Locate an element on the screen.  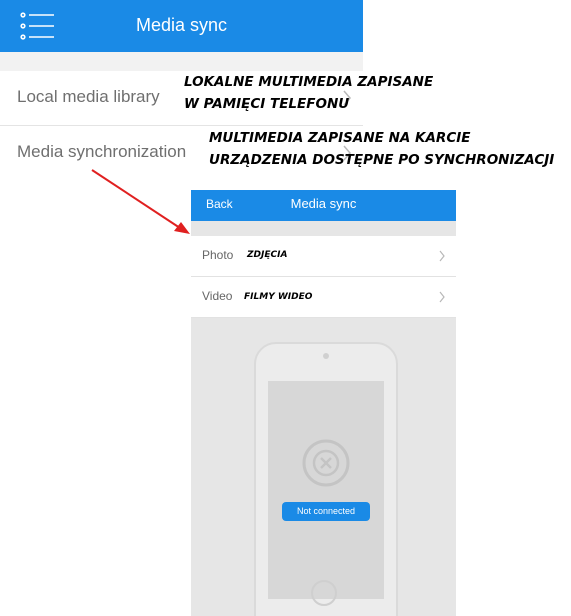
top-app-header: Media sync is located at coordinates (181, 26).